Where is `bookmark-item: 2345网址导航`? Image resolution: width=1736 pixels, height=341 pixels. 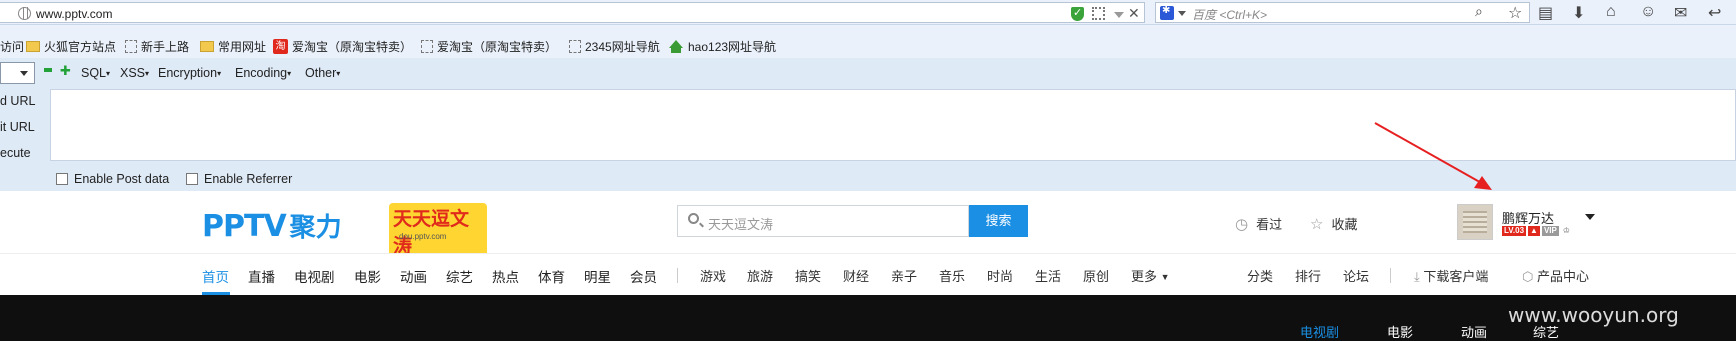
bookmark-item: 2345网址导航 is located at coordinates (614, 46).